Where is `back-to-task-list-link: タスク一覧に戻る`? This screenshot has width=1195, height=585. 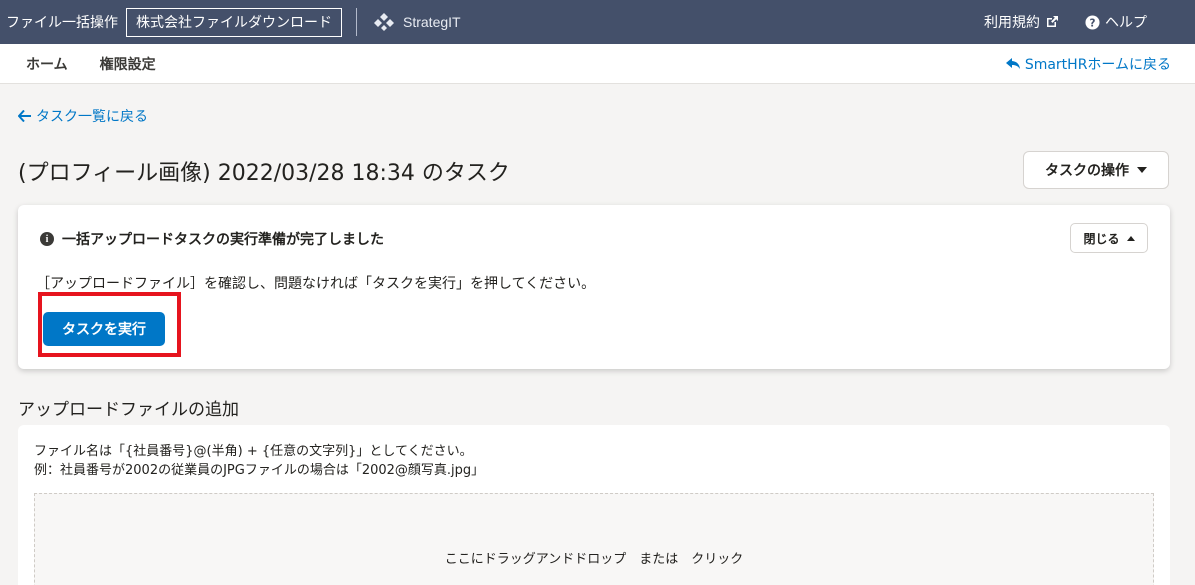
back-to-task-list-link: タスク一覧に戻る is located at coordinates (83, 116).